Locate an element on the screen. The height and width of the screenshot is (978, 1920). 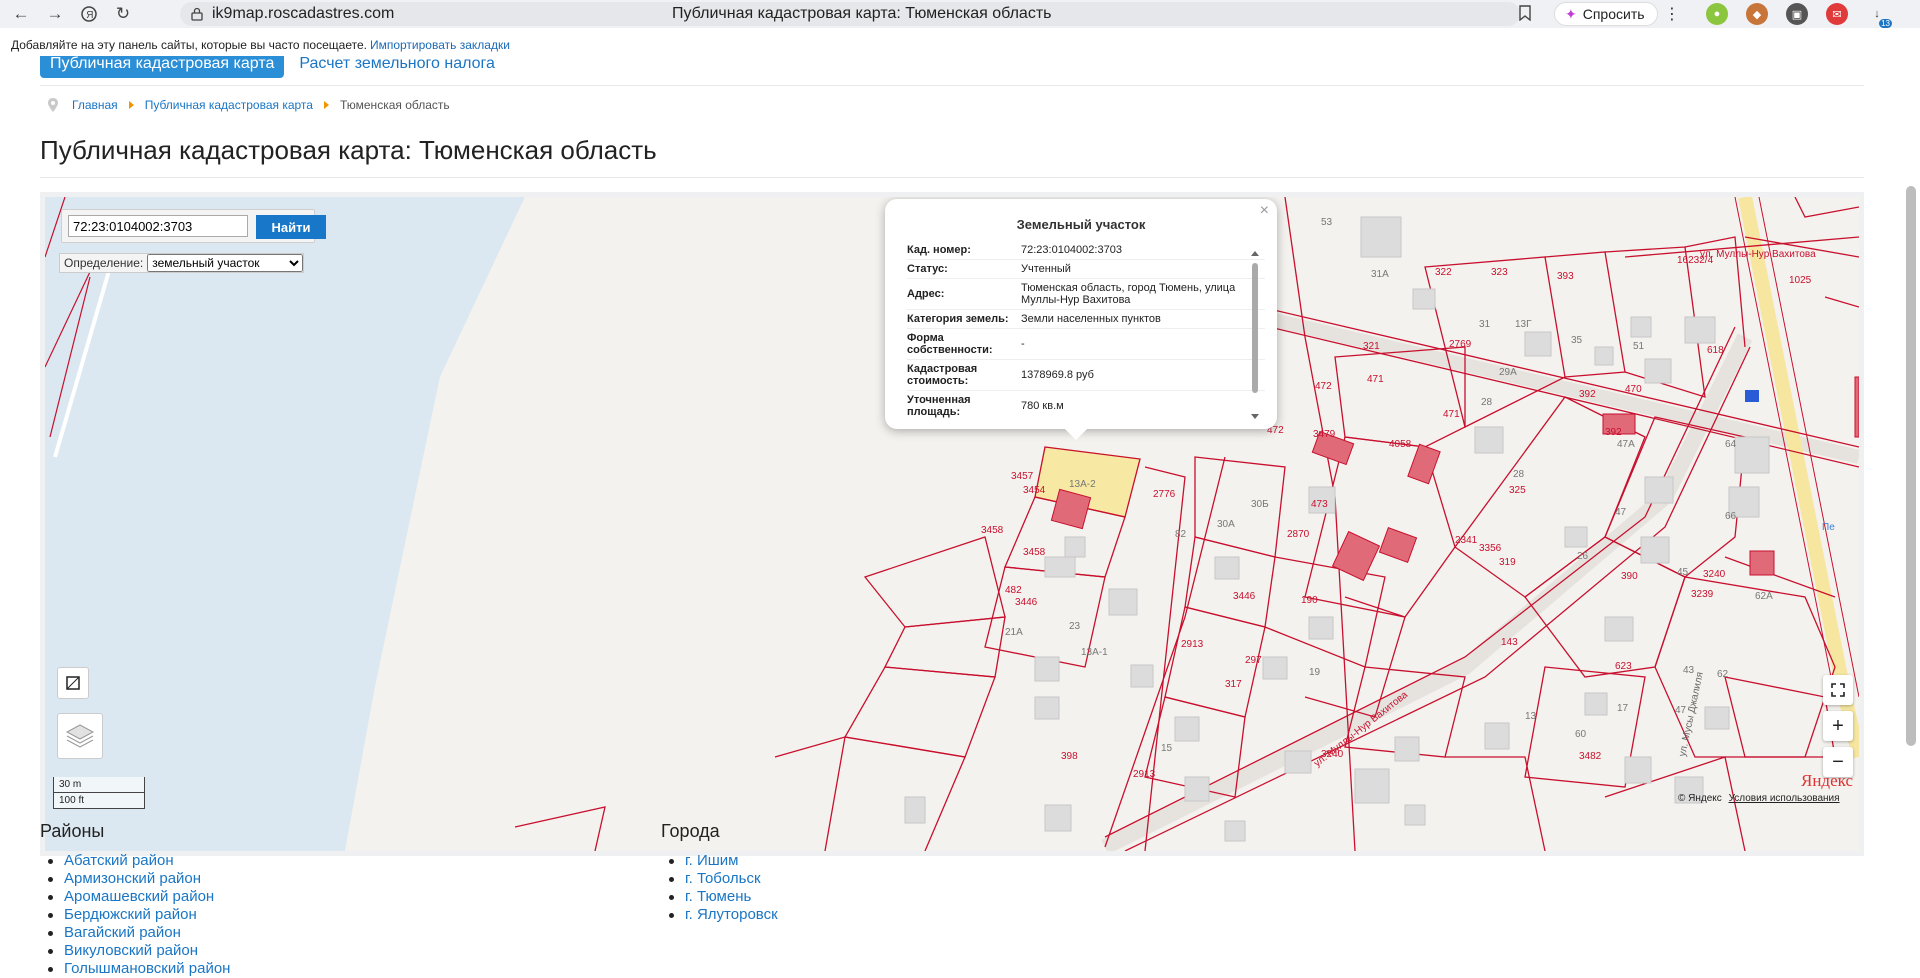
parcel-label: 1025 is located at coordinates (1800, 280).